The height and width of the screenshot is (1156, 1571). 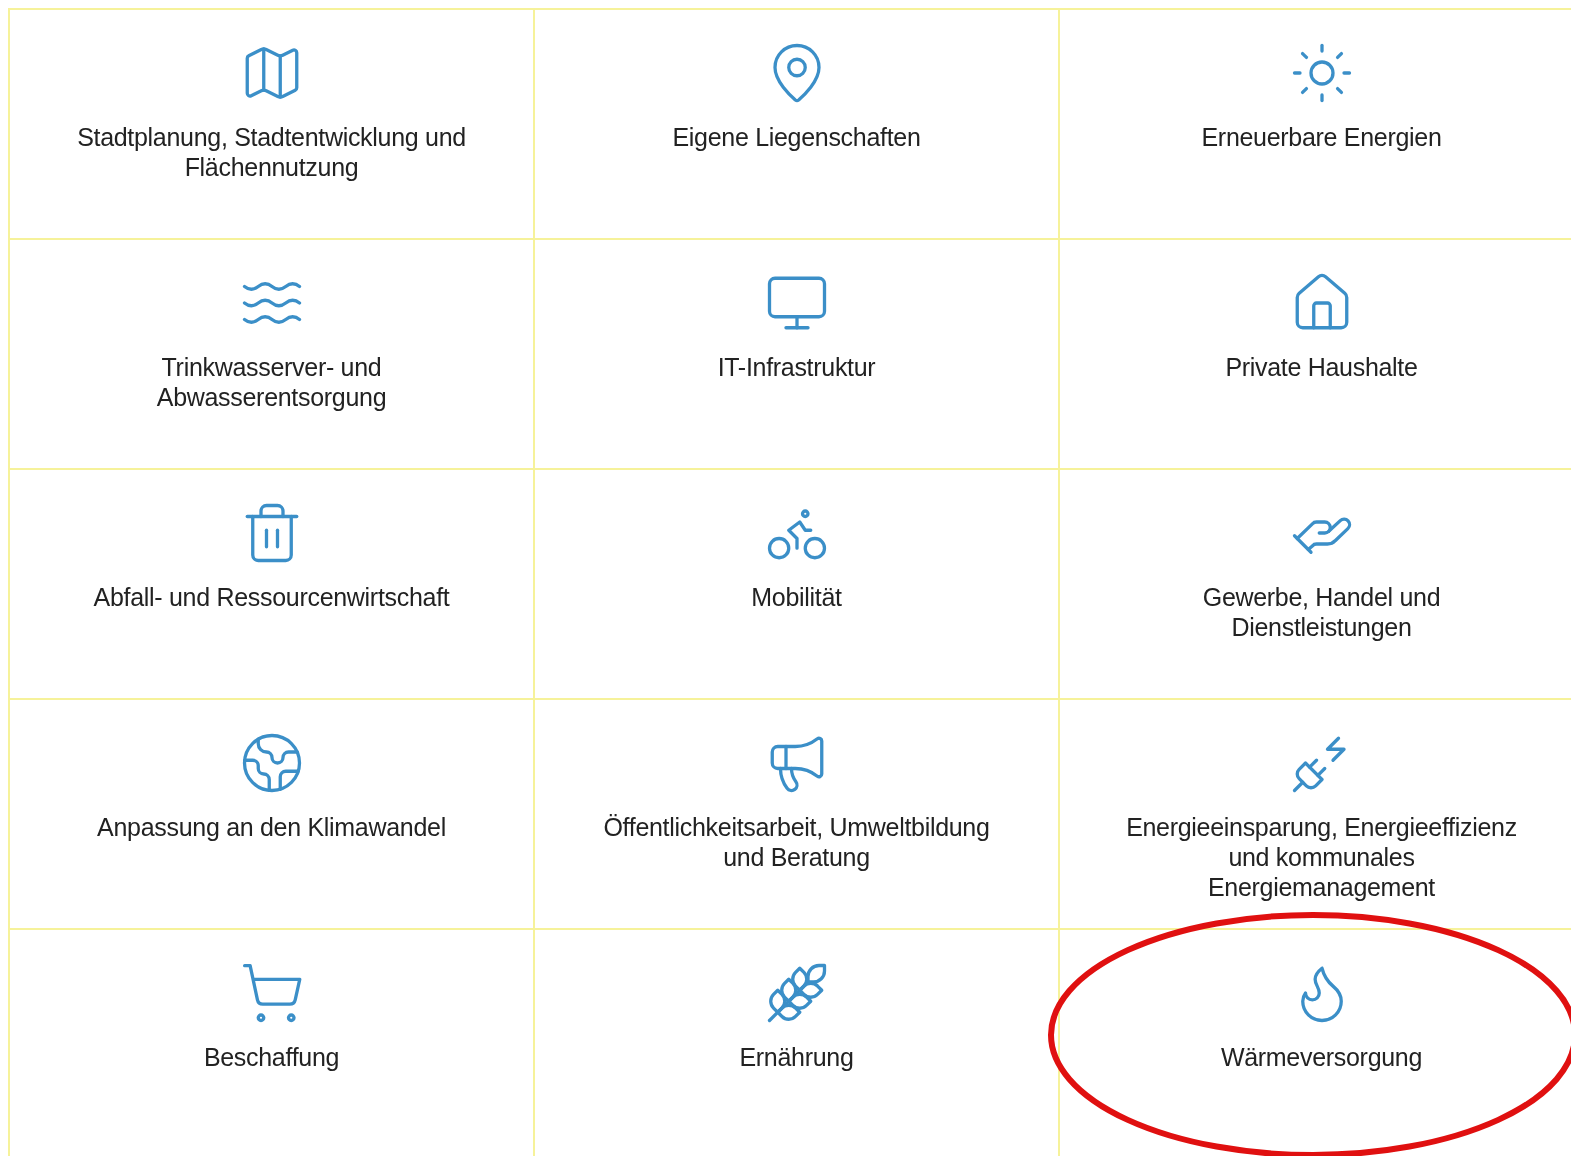 I want to click on category-tile: Öffentlichkeitsarbeit, Umweltbildung und Beratung, so click(x=797, y=815).